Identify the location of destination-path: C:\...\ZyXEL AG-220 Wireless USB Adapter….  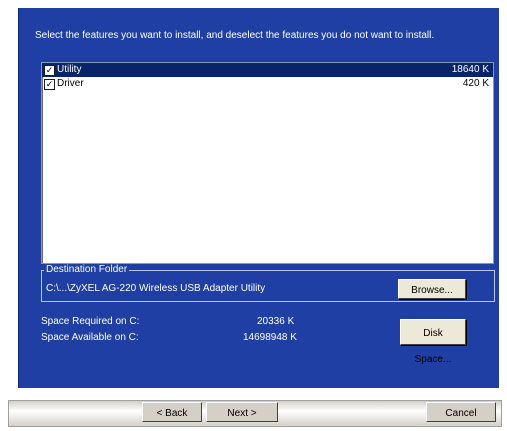
(156, 288).